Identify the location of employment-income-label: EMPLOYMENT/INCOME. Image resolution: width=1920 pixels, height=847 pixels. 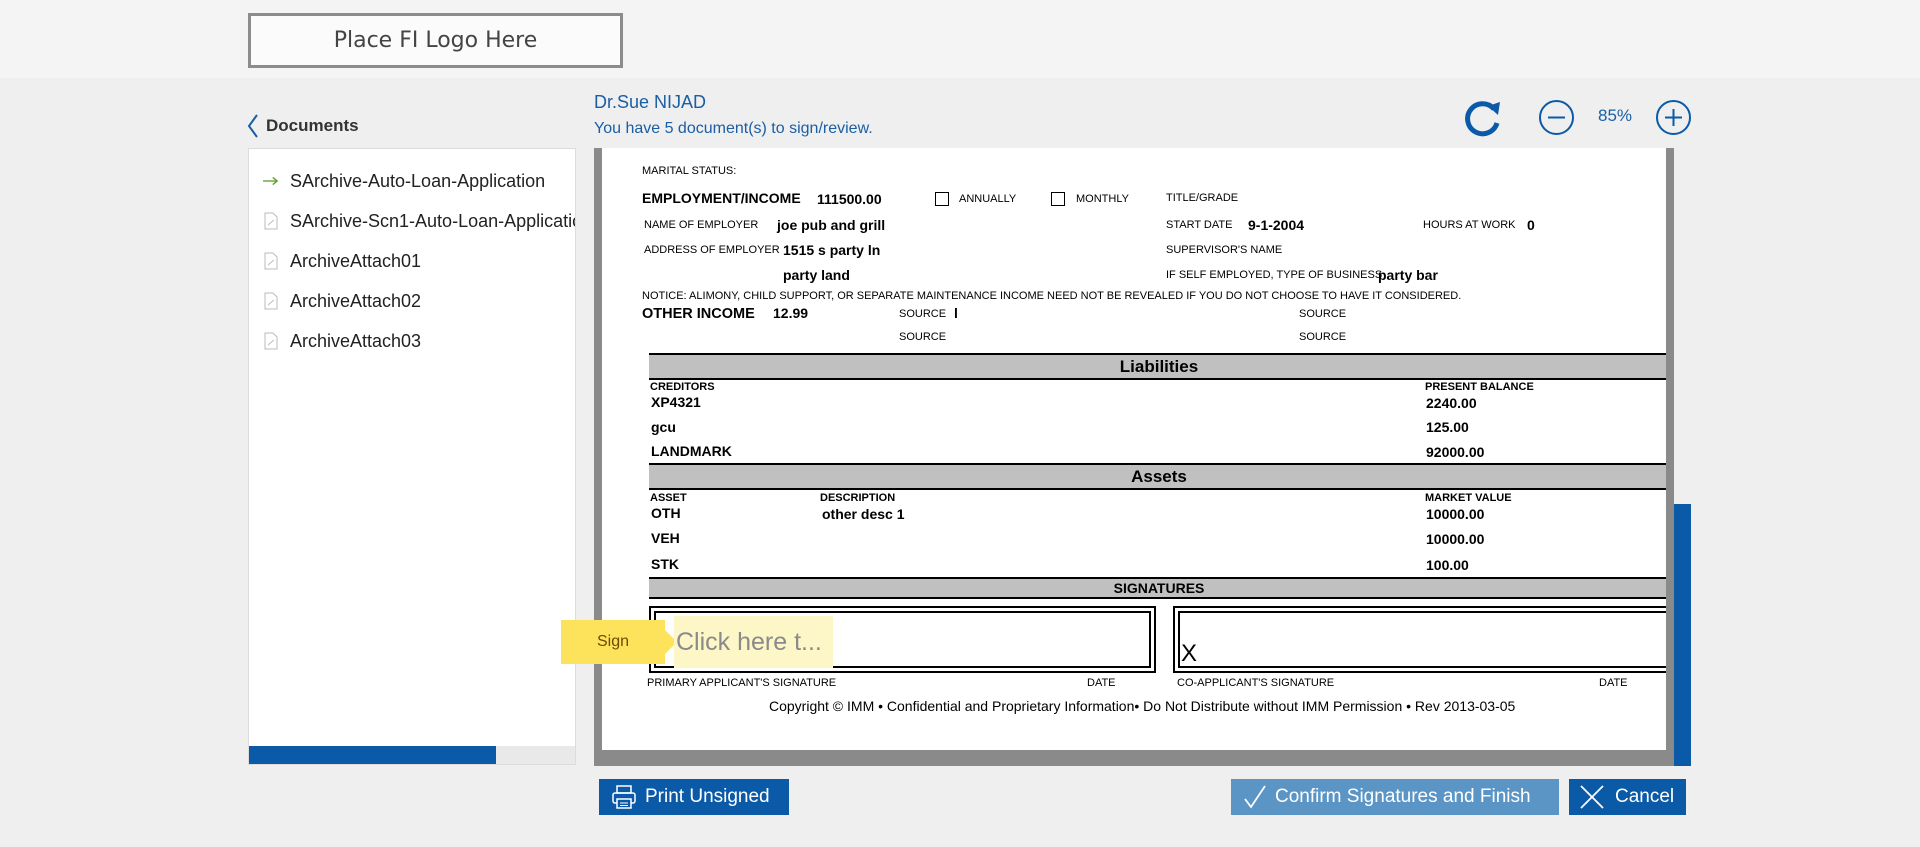
(721, 198).